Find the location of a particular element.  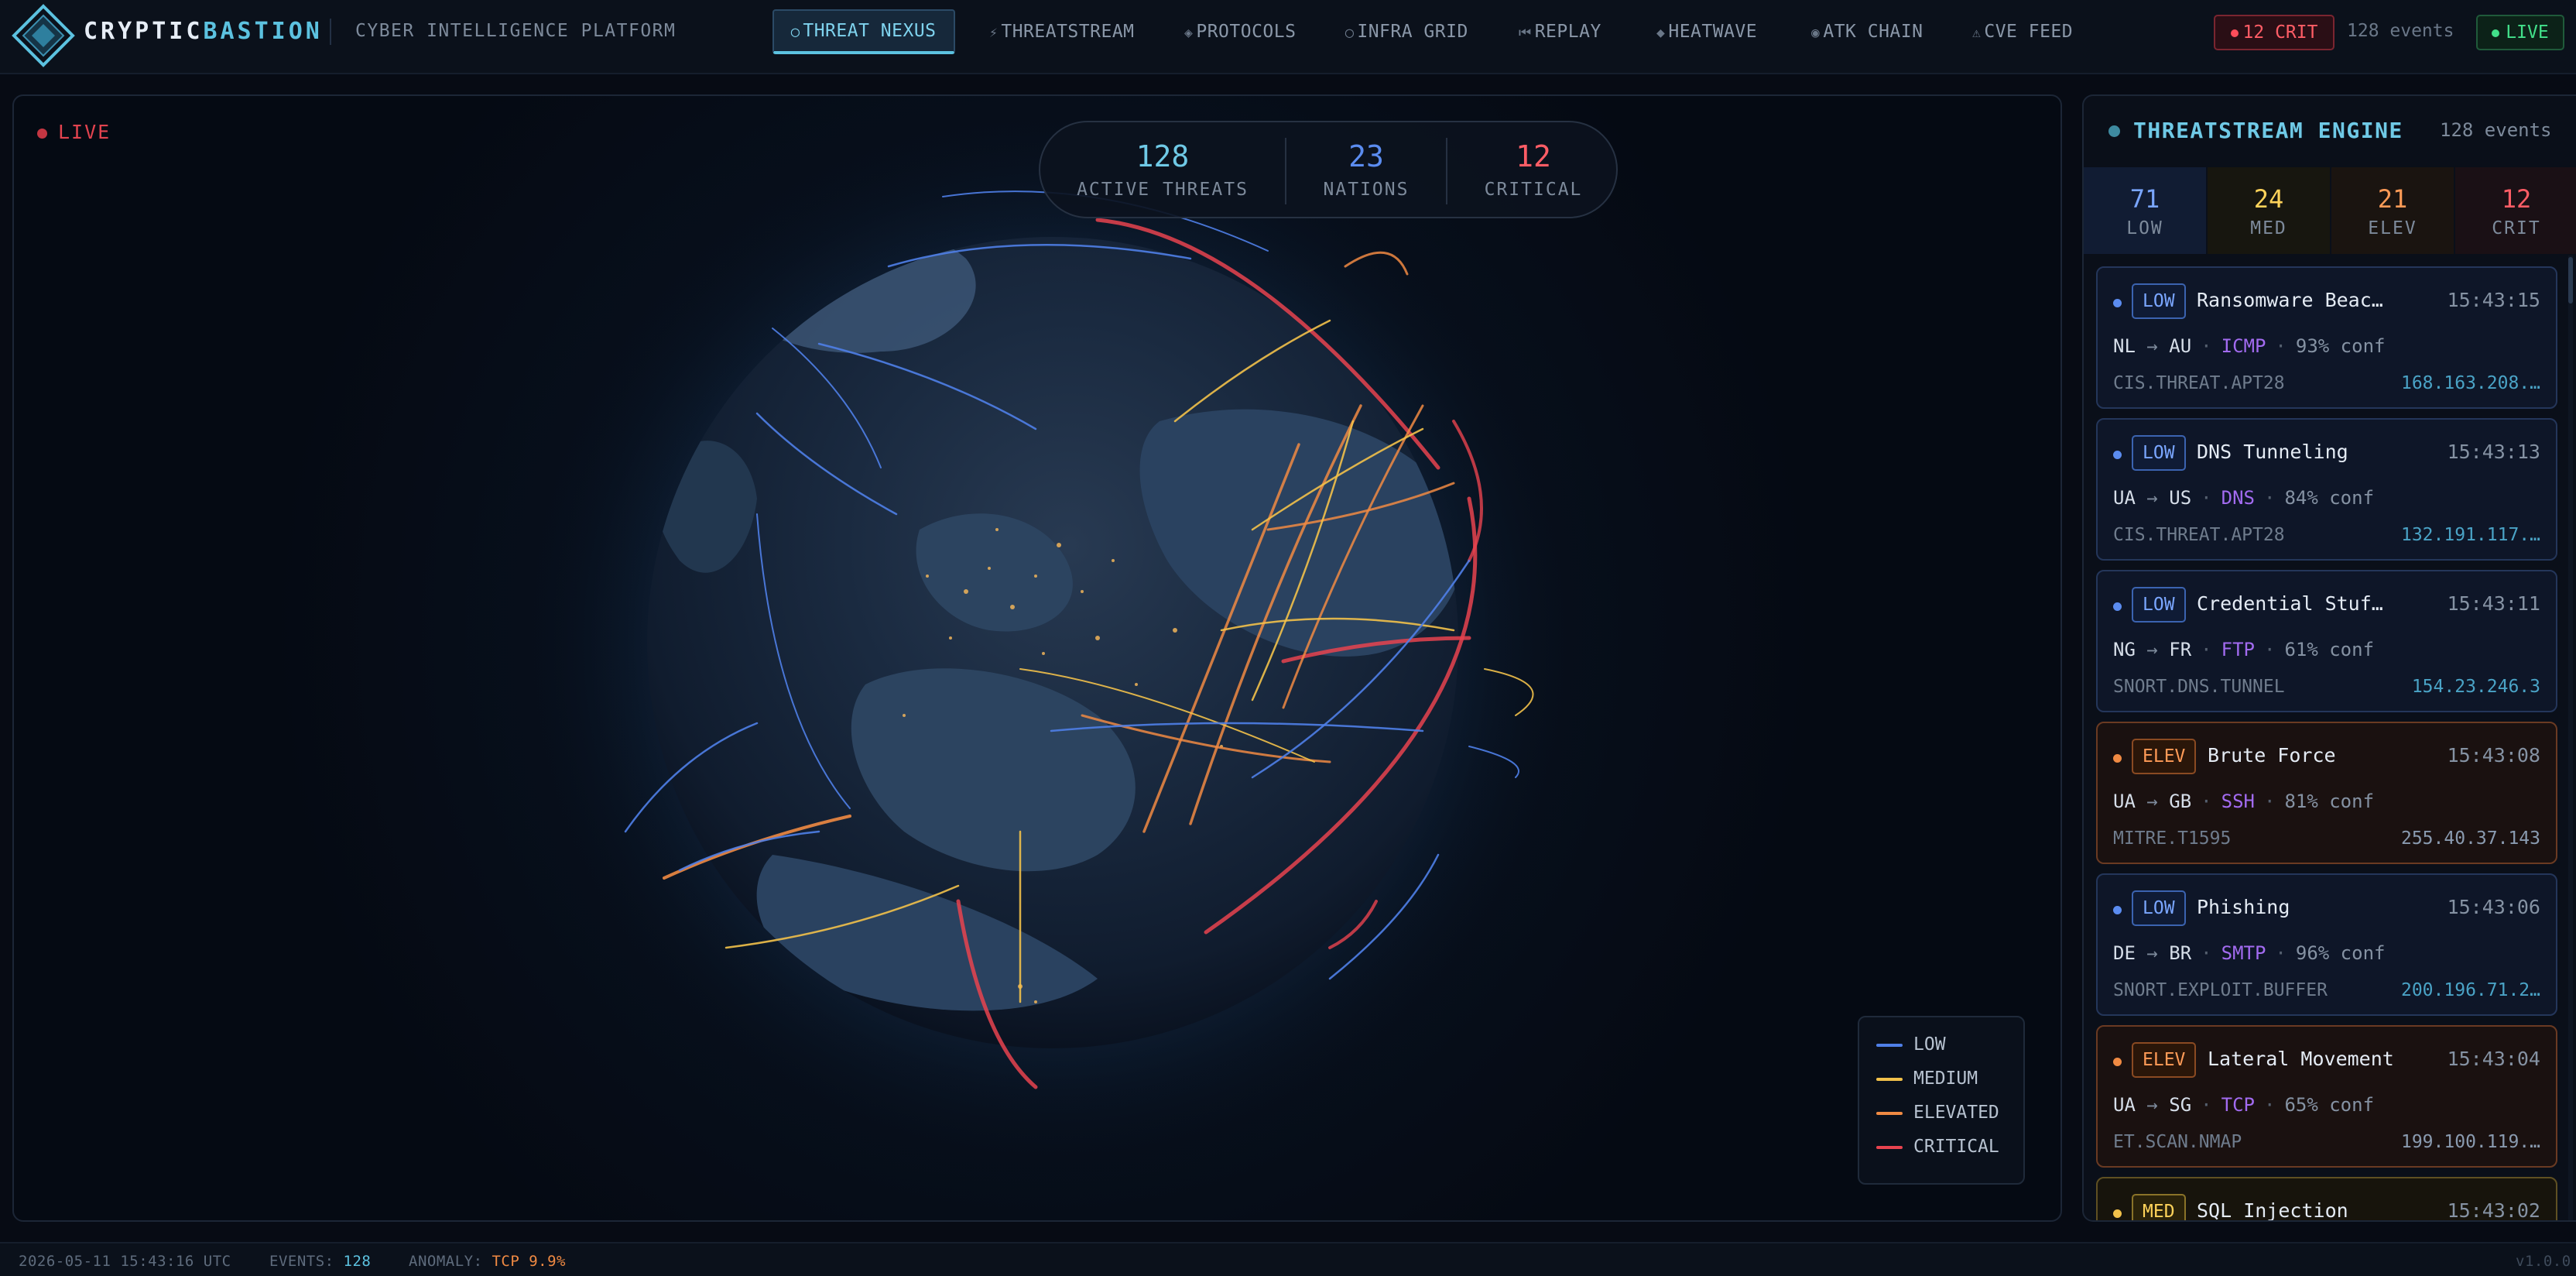

platform-subtitle: CYBER INTELLIGENCE PLATFORM is located at coordinates (516, 31).